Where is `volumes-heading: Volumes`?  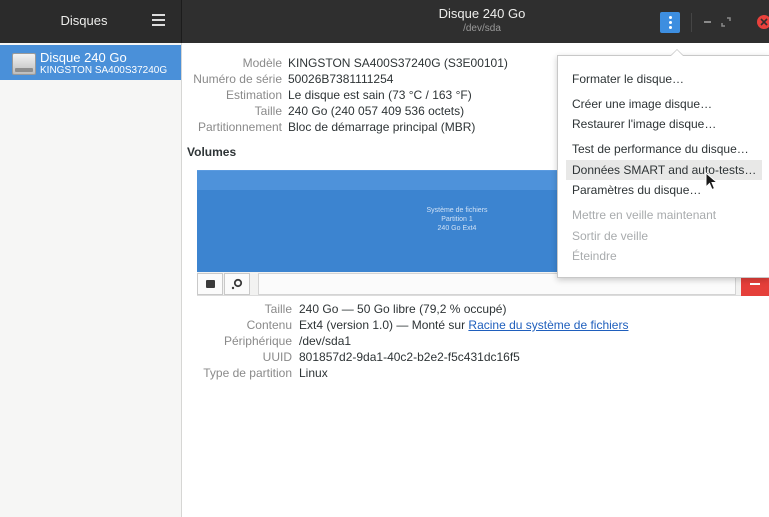 volumes-heading: Volumes is located at coordinates (212, 152).